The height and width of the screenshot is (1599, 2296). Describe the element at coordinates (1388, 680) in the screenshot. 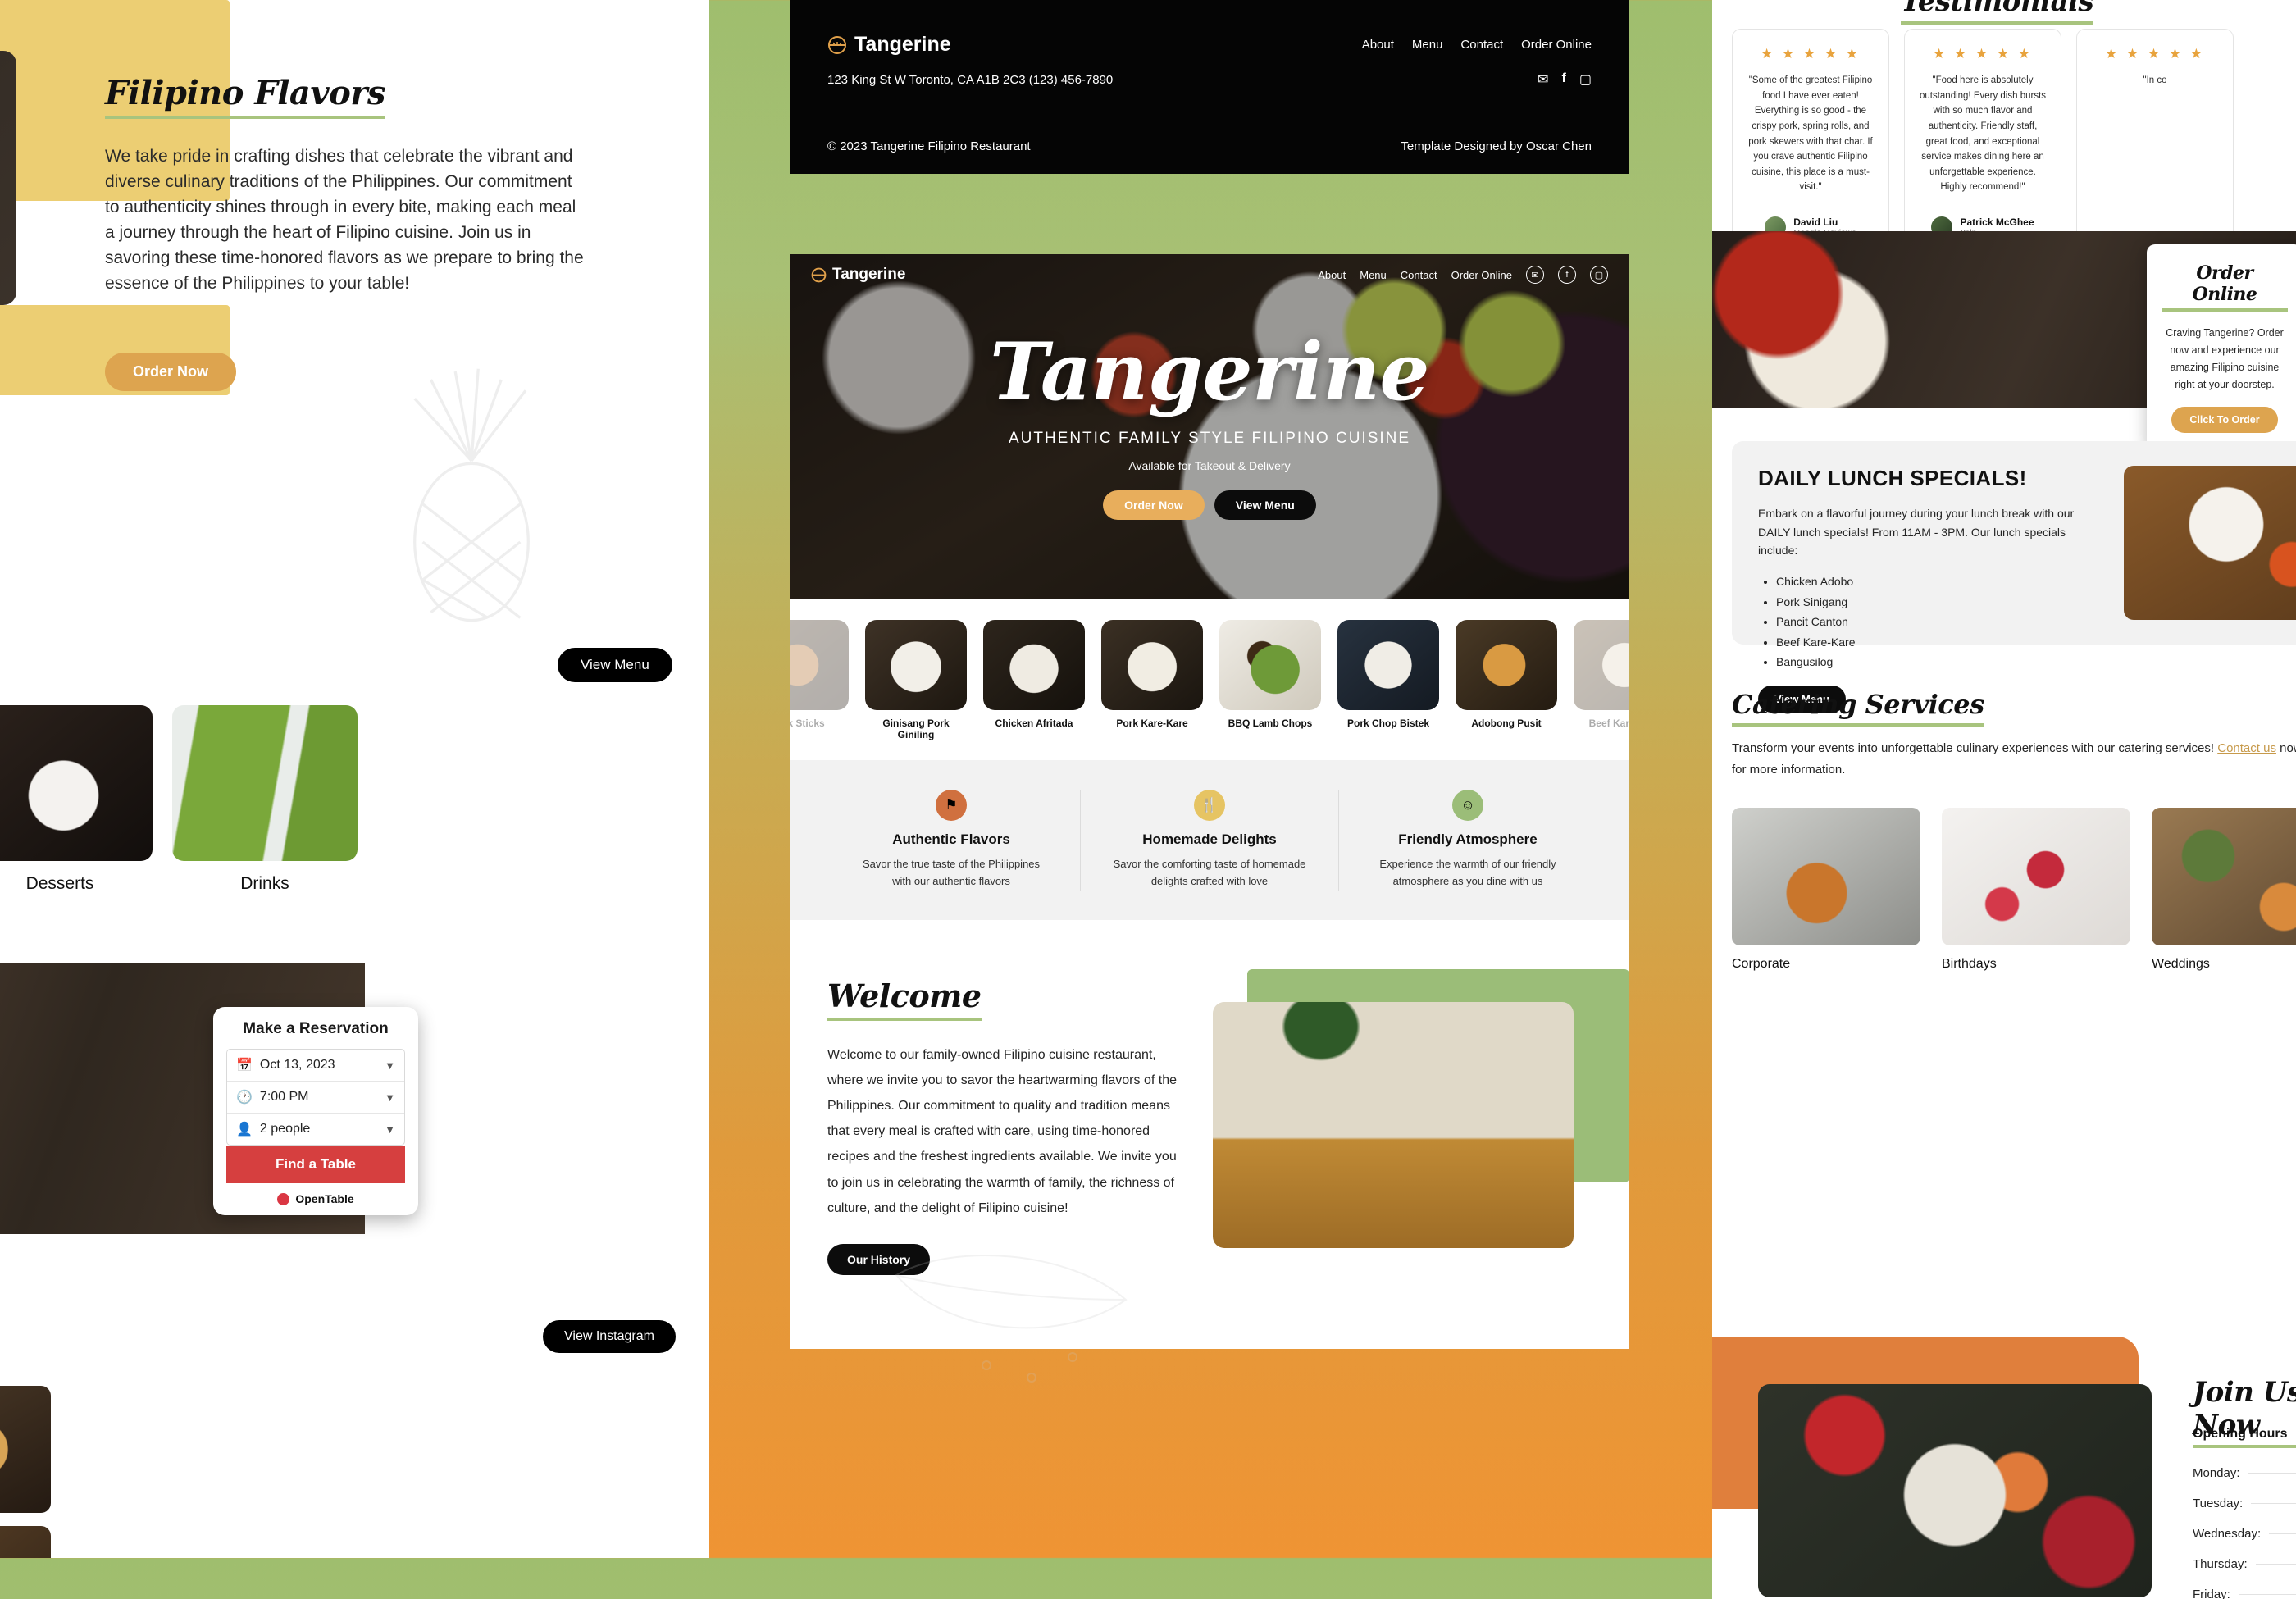

I see `dish-card: Pork Chop Bistek` at that location.